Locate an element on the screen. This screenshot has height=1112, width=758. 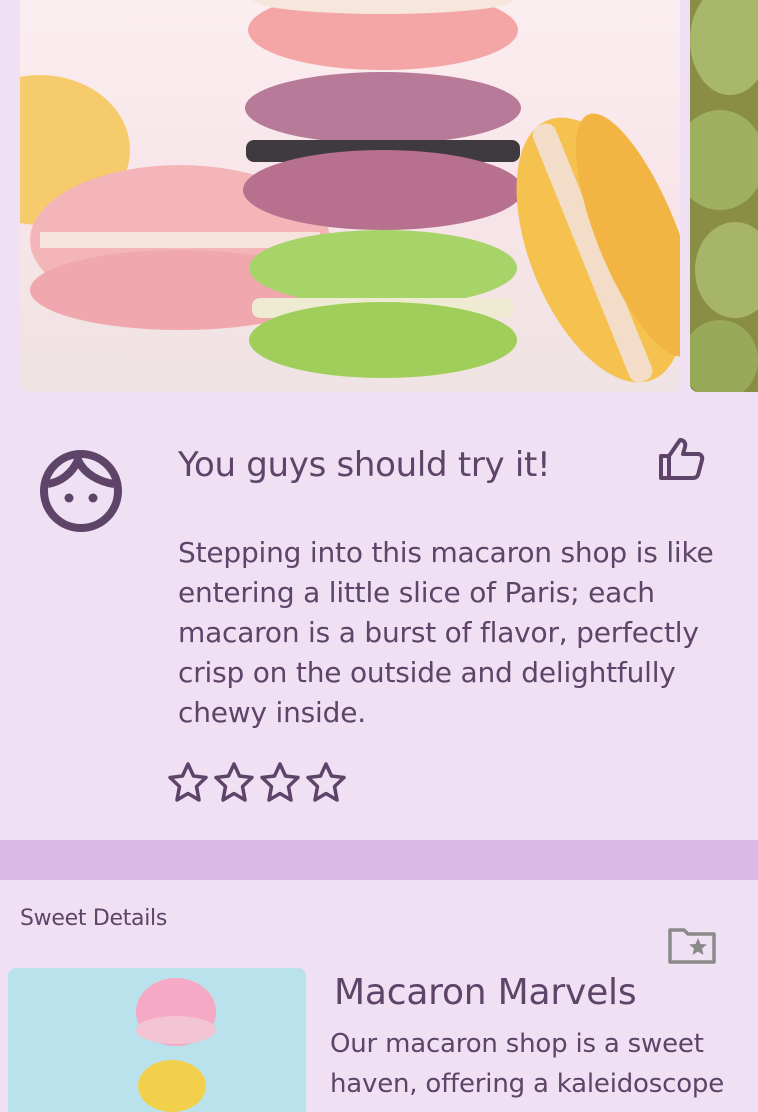
face-icon is located at coordinates (81, 491).